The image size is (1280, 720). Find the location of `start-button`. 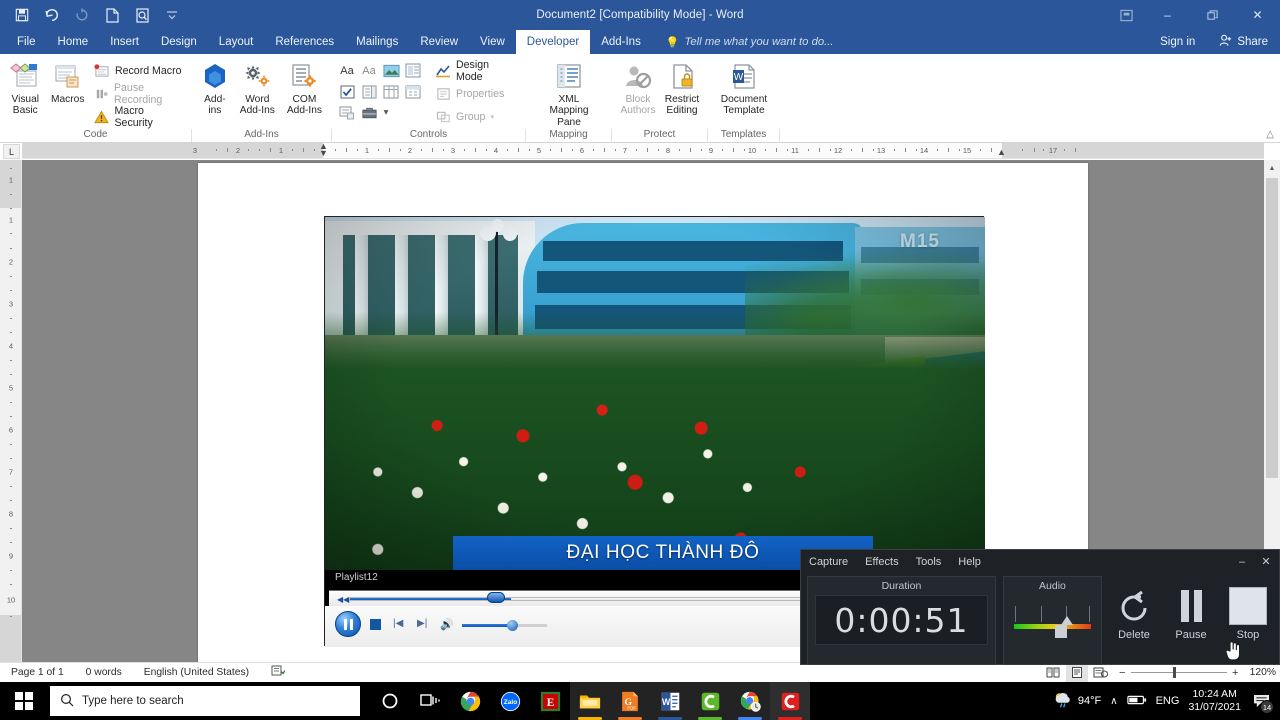

start-button is located at coordinates (24, 701).